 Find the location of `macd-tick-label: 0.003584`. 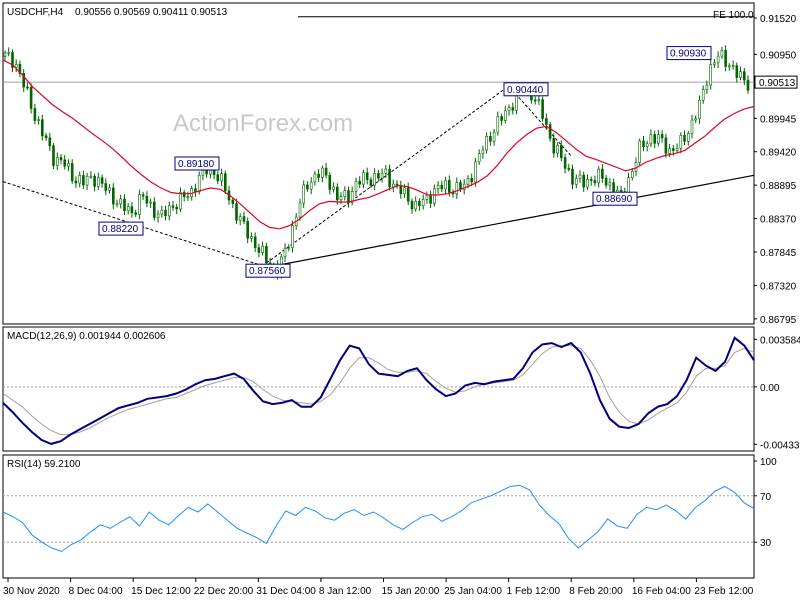

macd-tick-label: 0.003584 is located at coordinates (780, 340).